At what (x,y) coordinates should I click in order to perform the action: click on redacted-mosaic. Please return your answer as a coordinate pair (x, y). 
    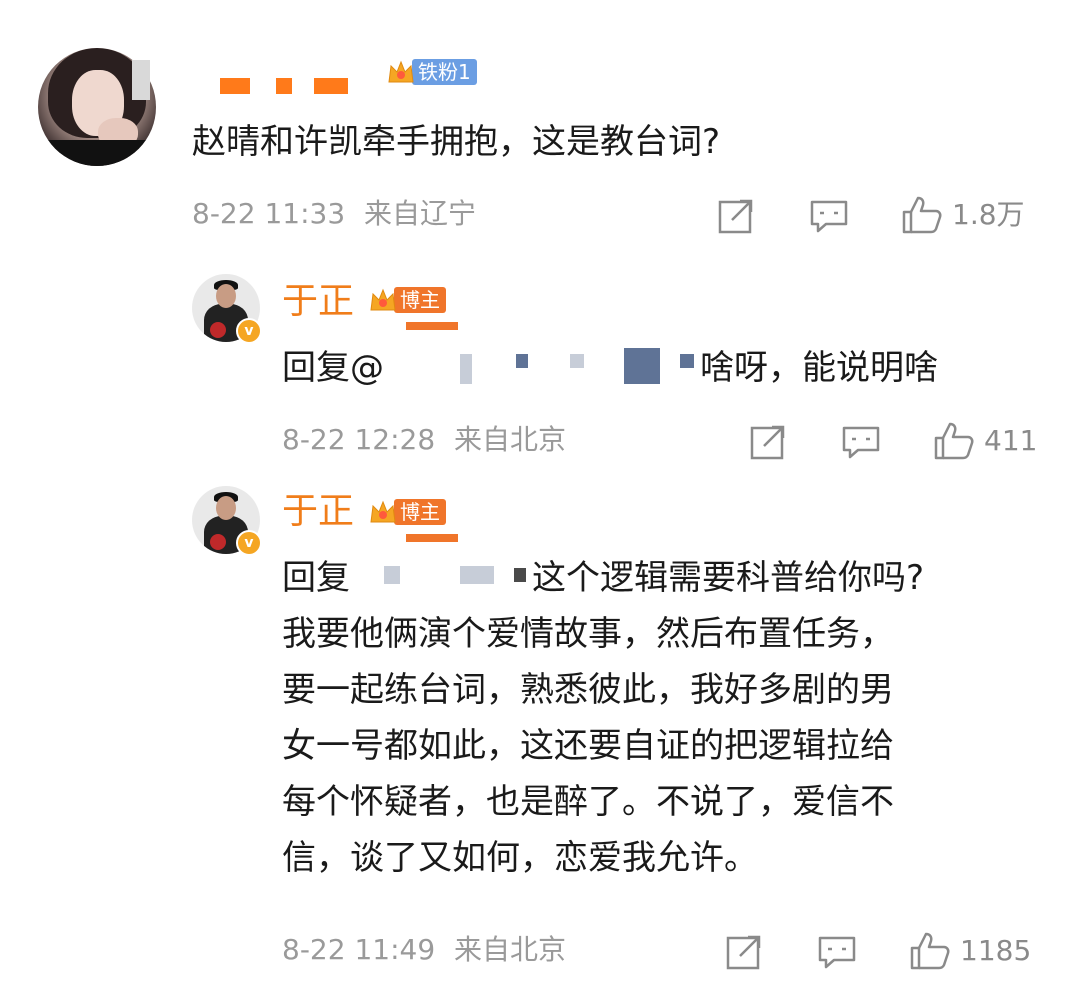
    Looking at the image, I should click on (141, 80).